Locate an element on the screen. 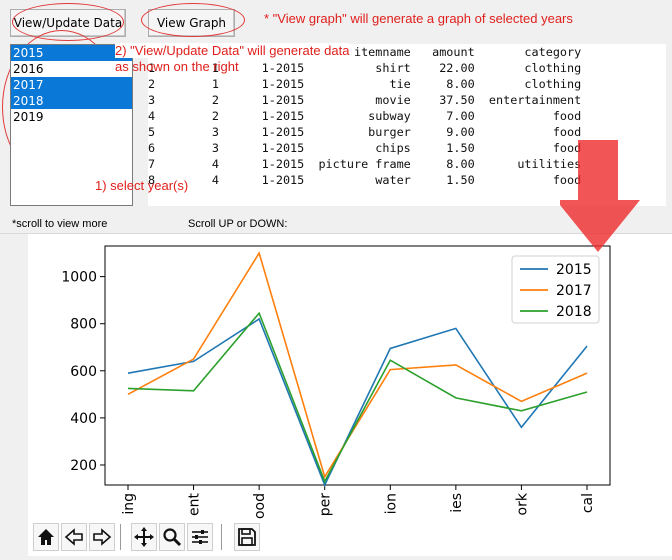 The image size is (672, 560). plot-toolbar is located at coordinates (350, 537).